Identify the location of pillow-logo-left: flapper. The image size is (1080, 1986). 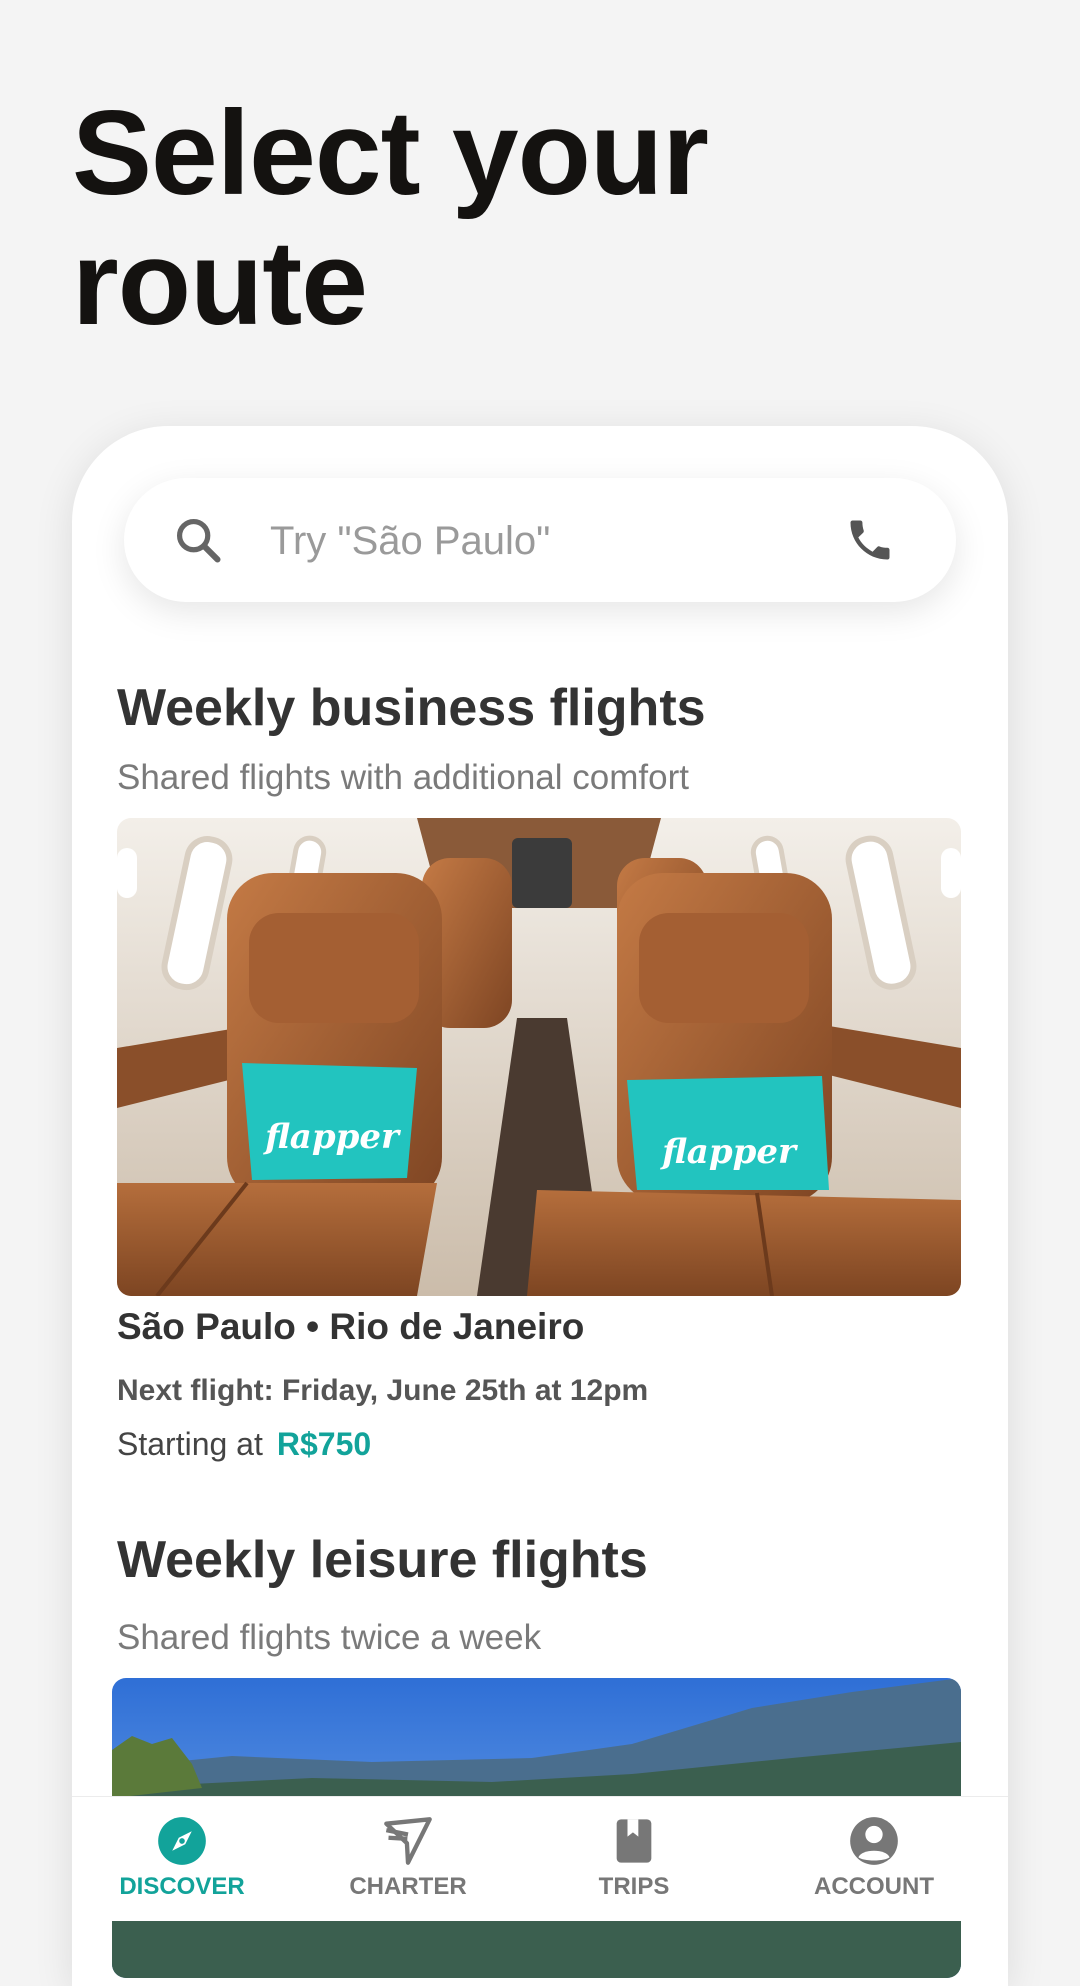
(331, 1137).